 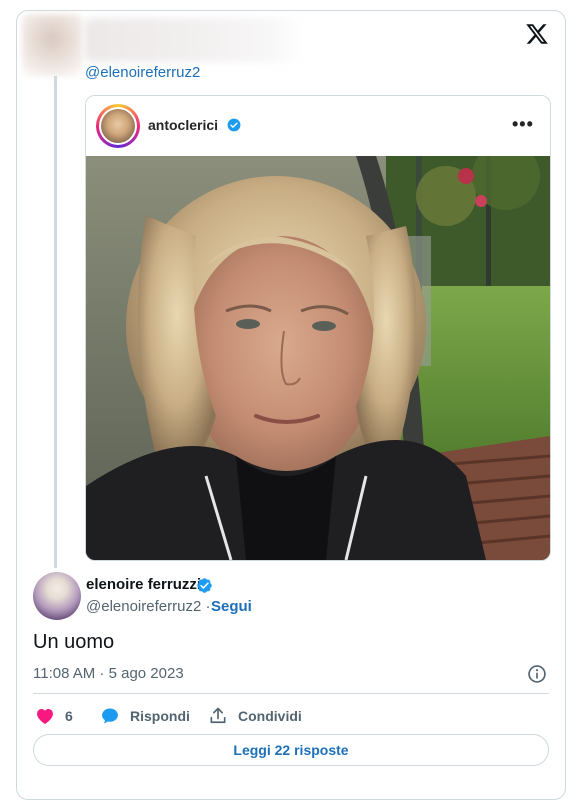 I want to click on info-icon, so click(x=537, y=674).